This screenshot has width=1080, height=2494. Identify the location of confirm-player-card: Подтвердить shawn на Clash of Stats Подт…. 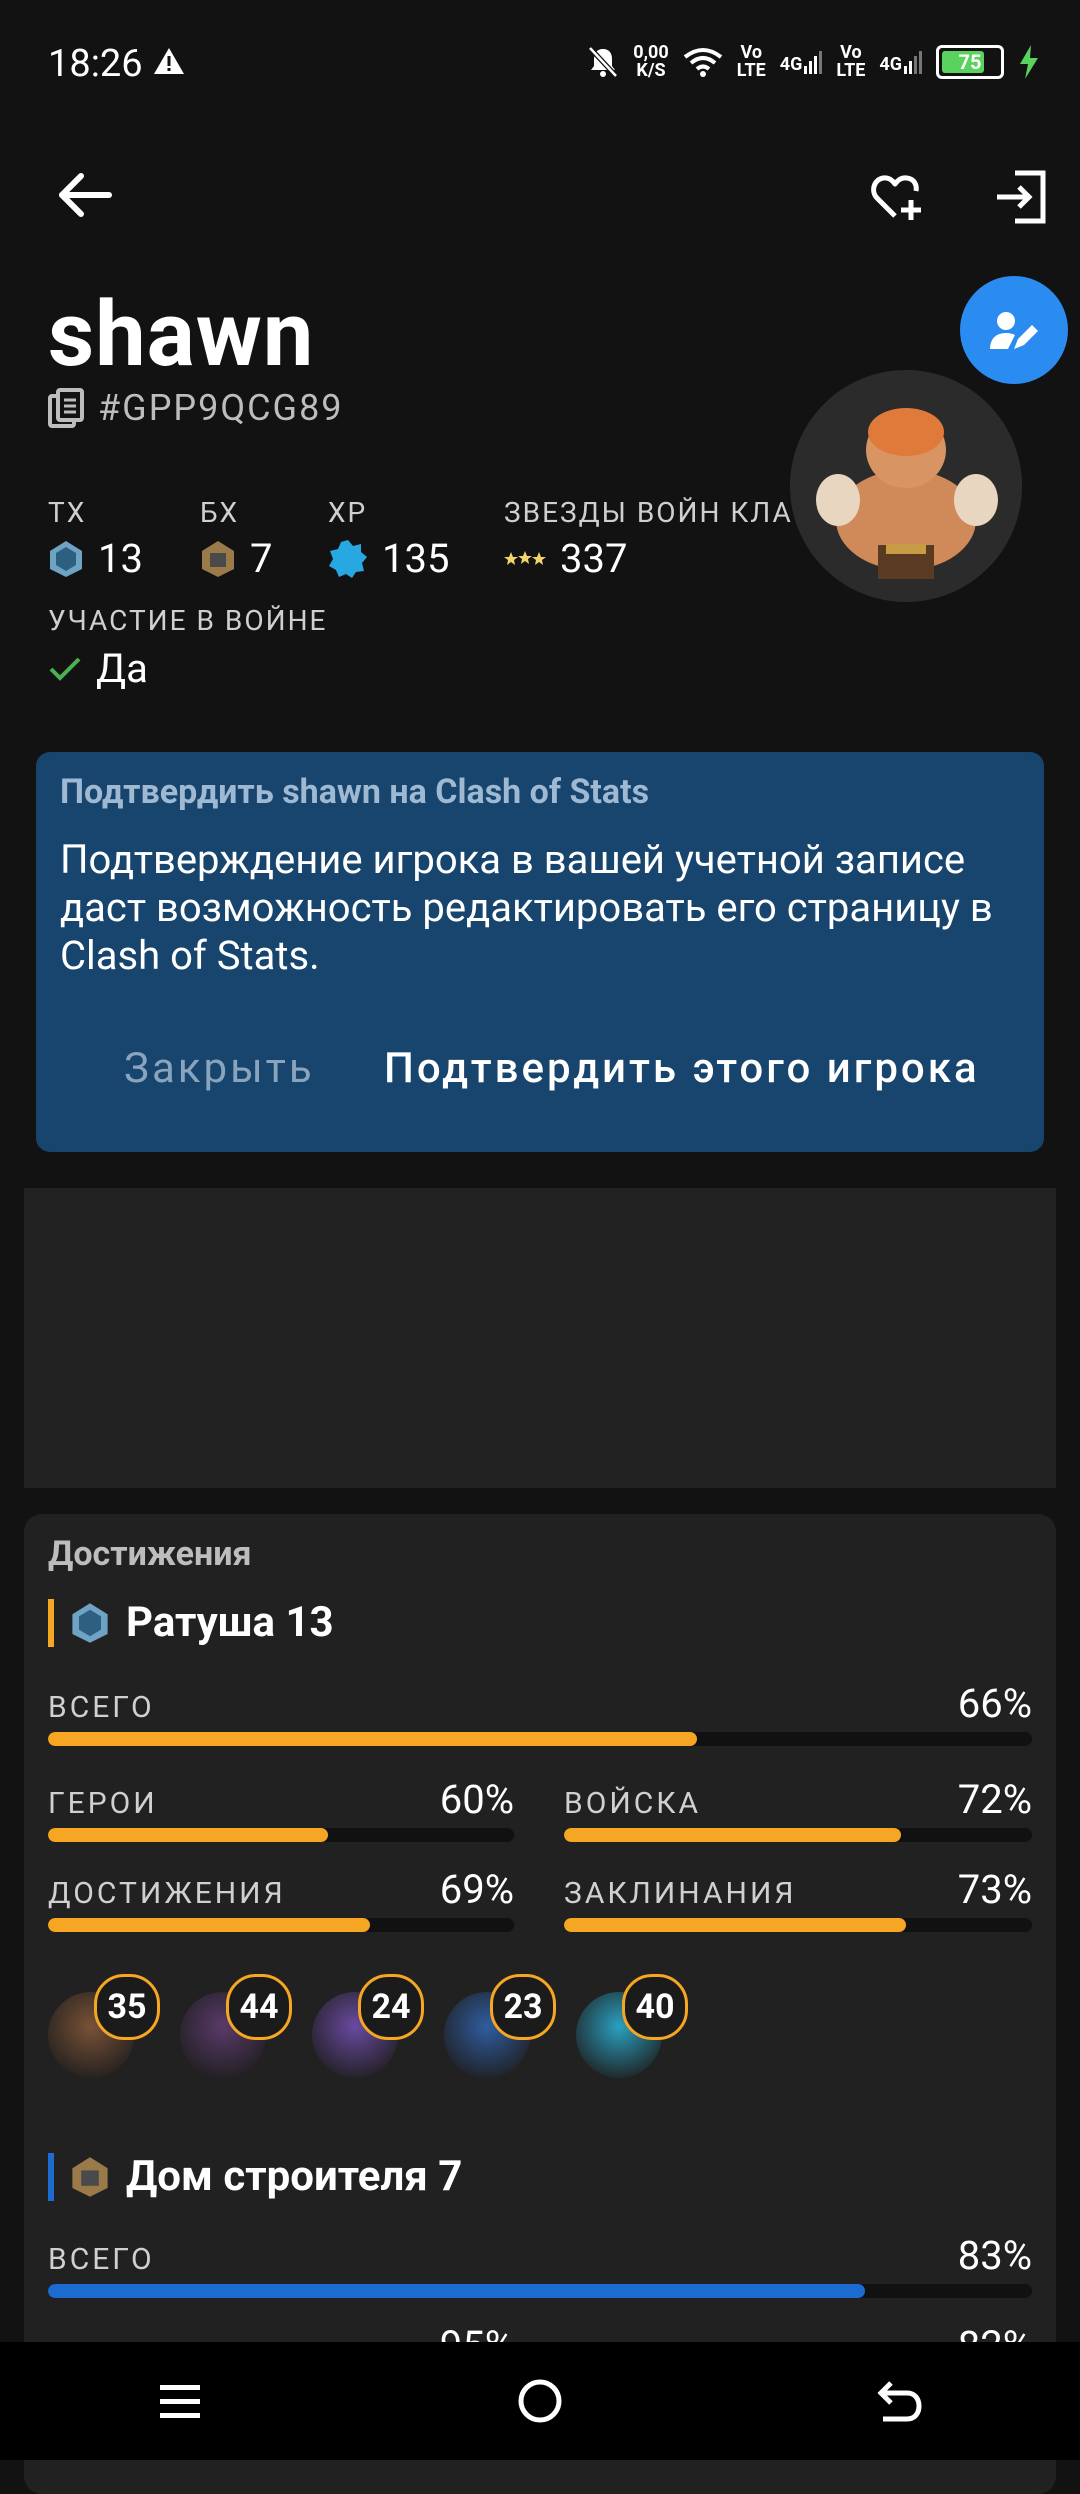
(540, 952).